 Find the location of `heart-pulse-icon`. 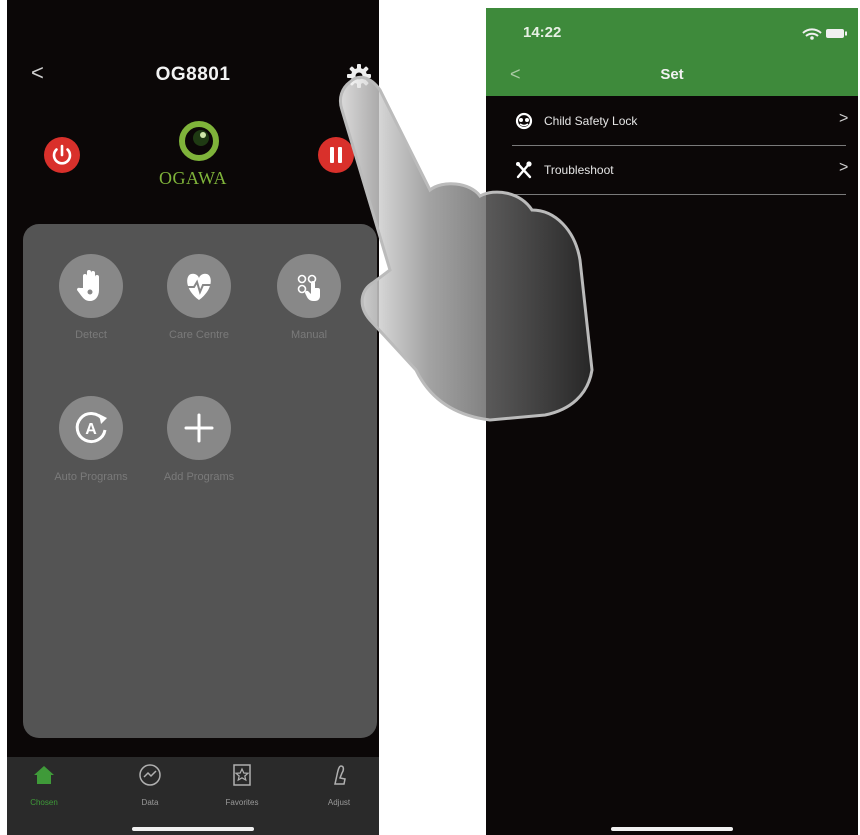

heart-pulse-icon is located at coordinates (199, 286).